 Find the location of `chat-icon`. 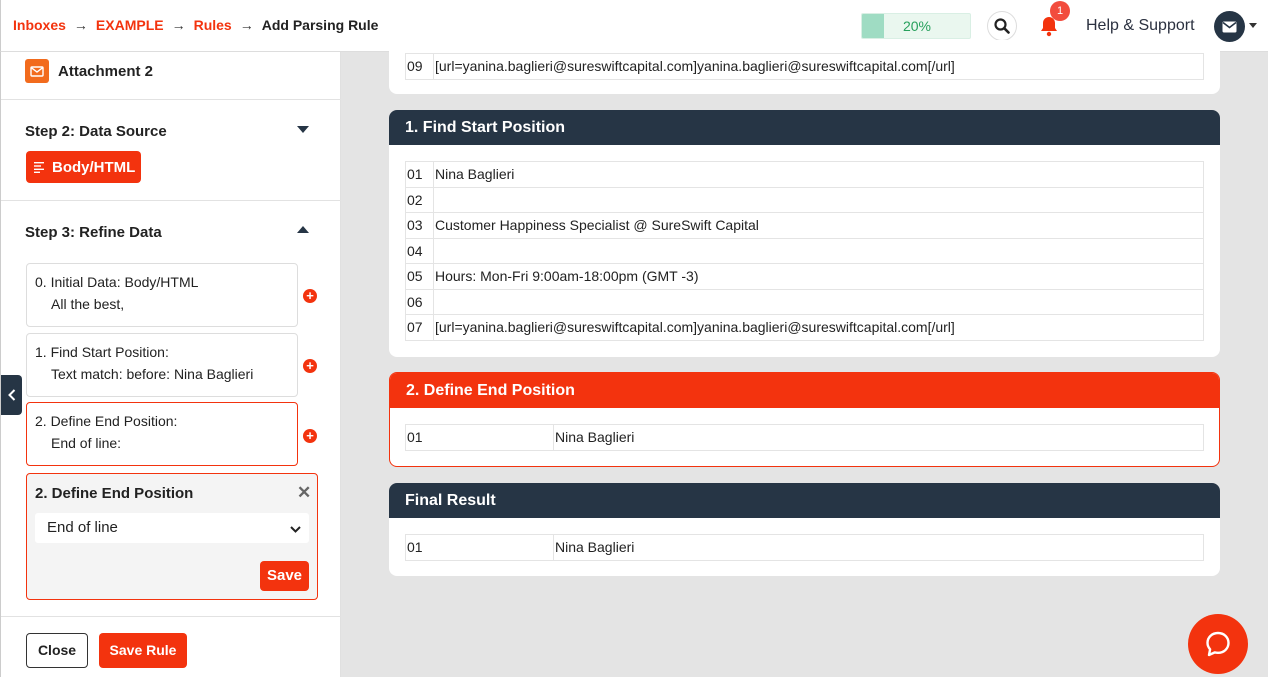

chat-icon is located at coordinates (1218, 644).